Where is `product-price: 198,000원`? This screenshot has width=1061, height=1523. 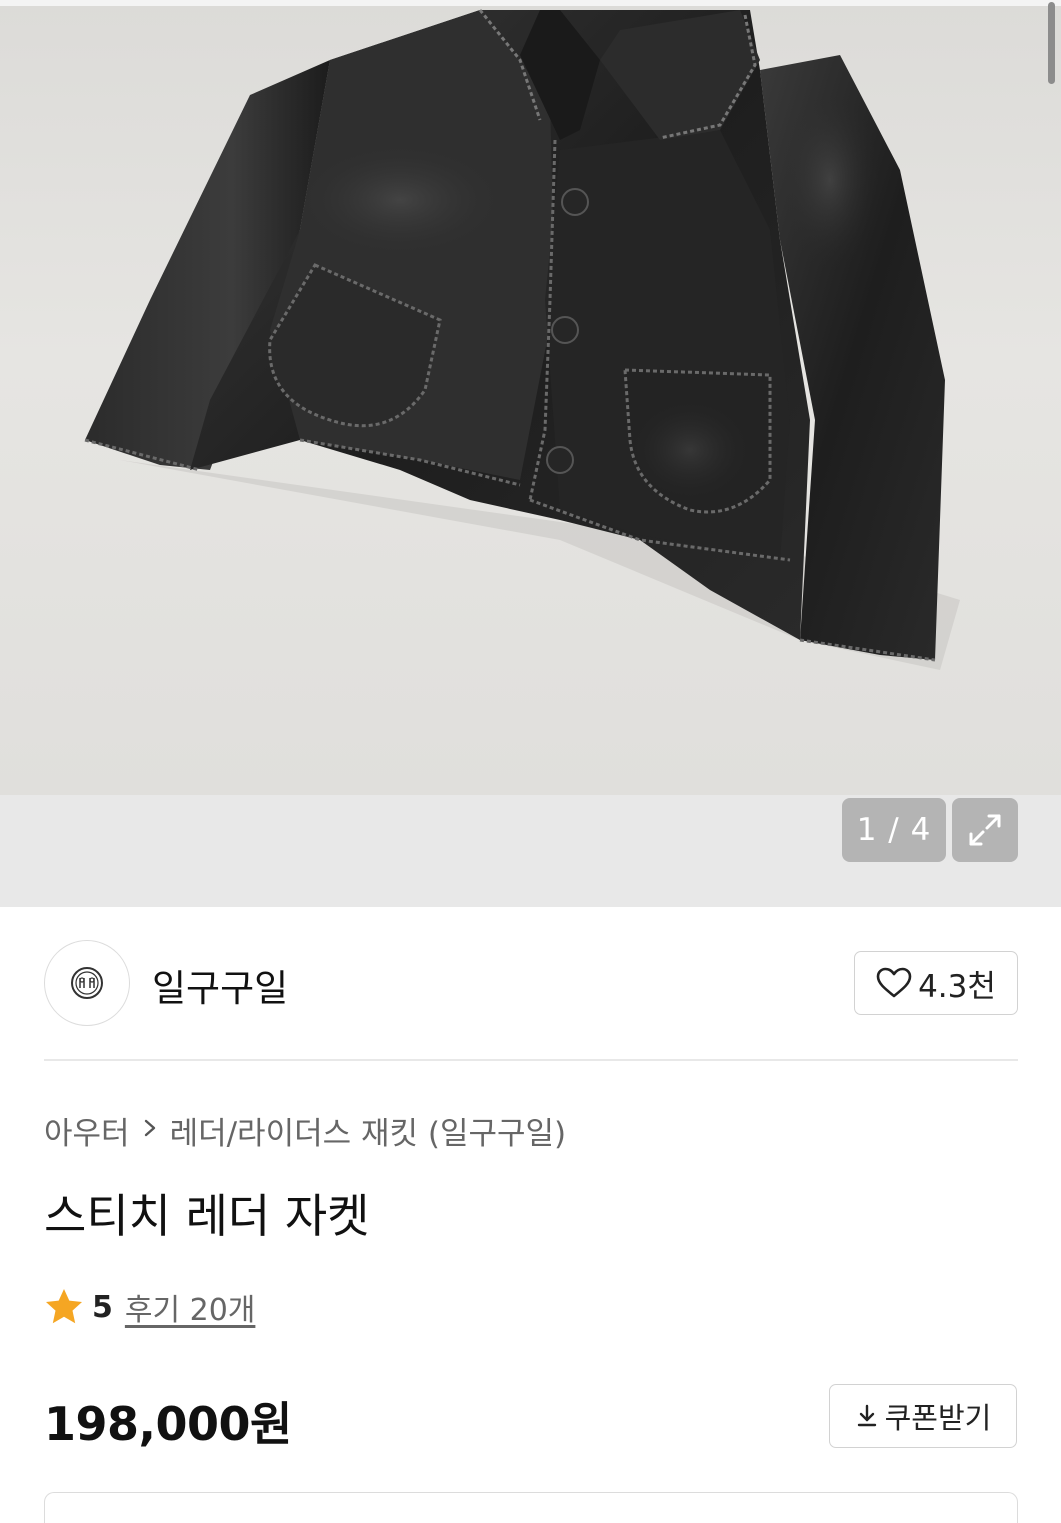
product-price: 198,000원 is located at coordinates (168, 1424).